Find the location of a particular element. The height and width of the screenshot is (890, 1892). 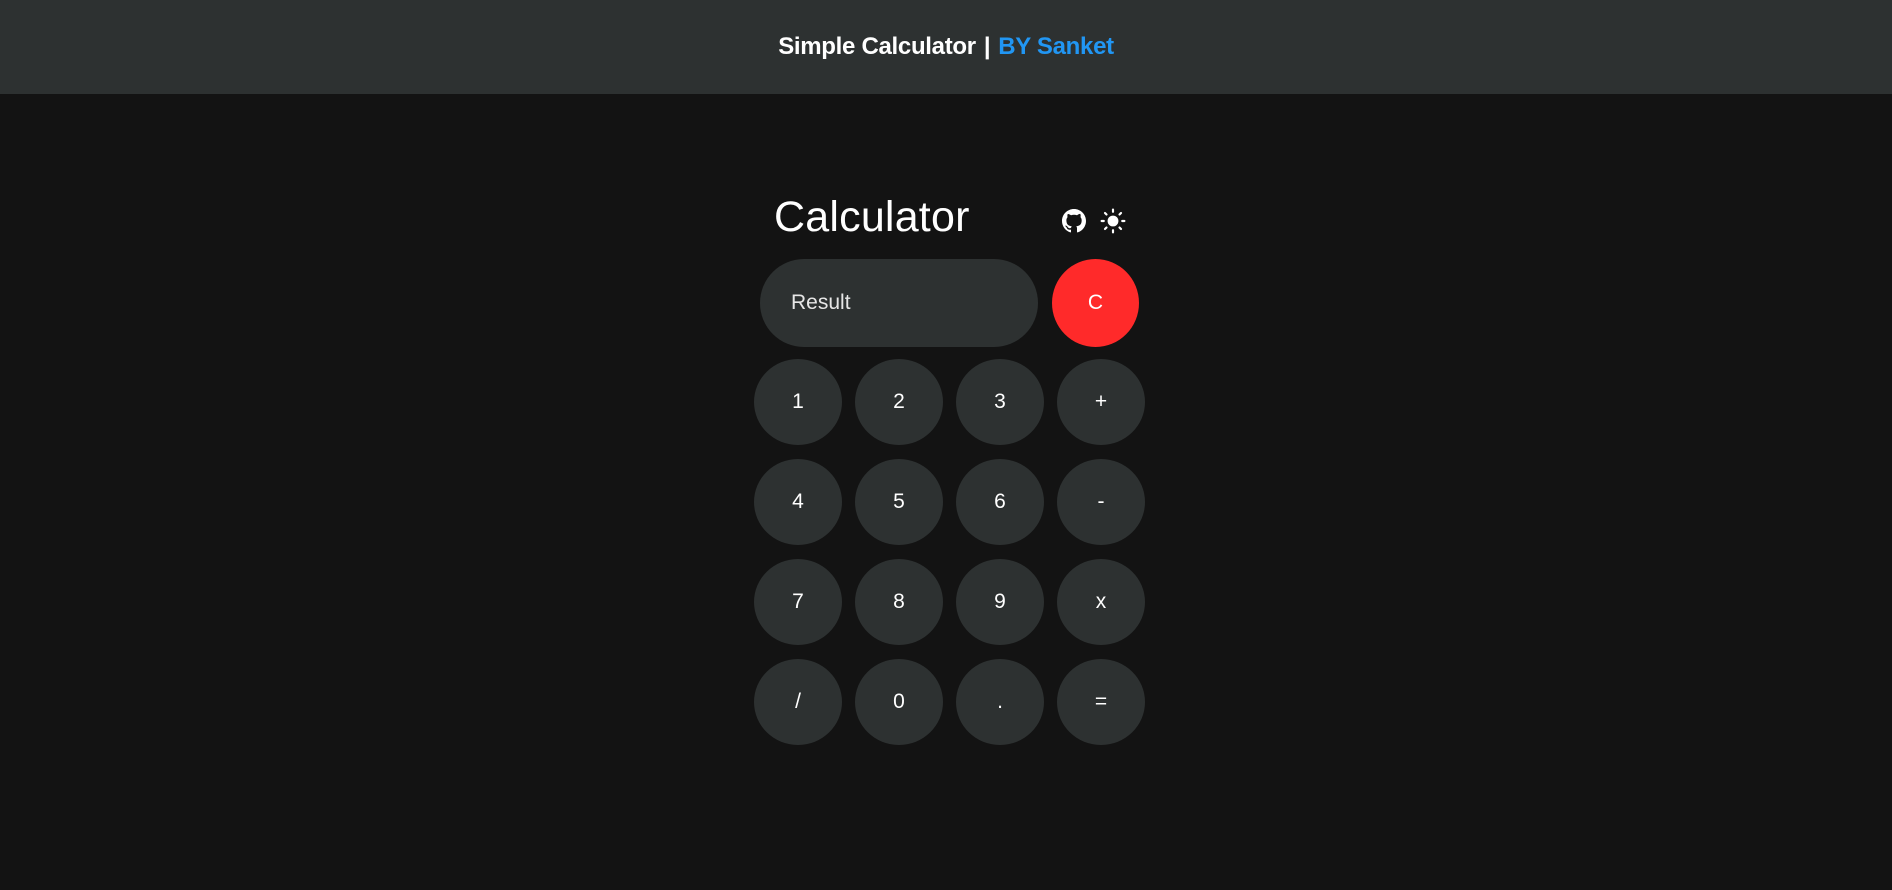

result-display is located at coordinates (899, 303).